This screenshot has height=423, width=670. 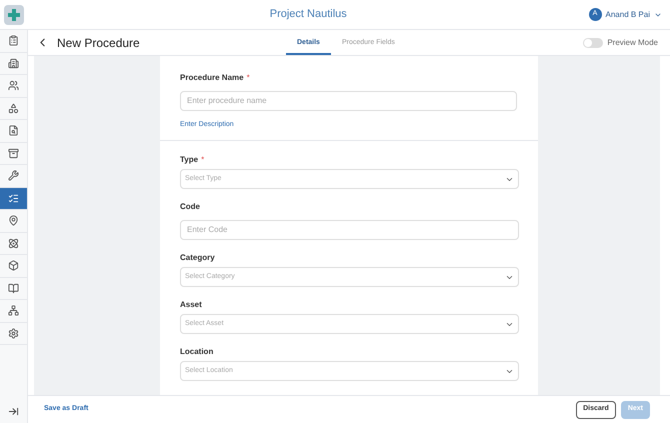 I want to click on clipboard-icon, so click(x=13, y=40).